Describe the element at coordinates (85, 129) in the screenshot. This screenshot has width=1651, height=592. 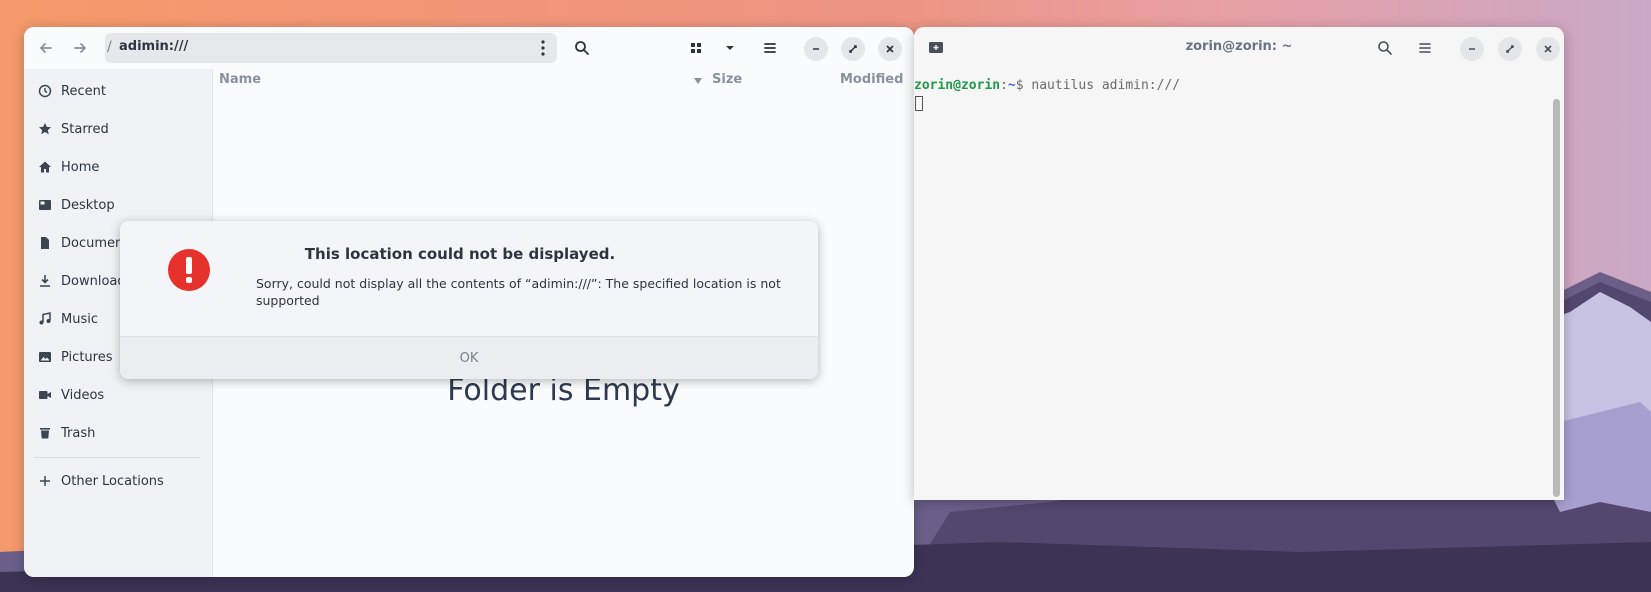
I see `sidebar-item-label: Starred` at that location.